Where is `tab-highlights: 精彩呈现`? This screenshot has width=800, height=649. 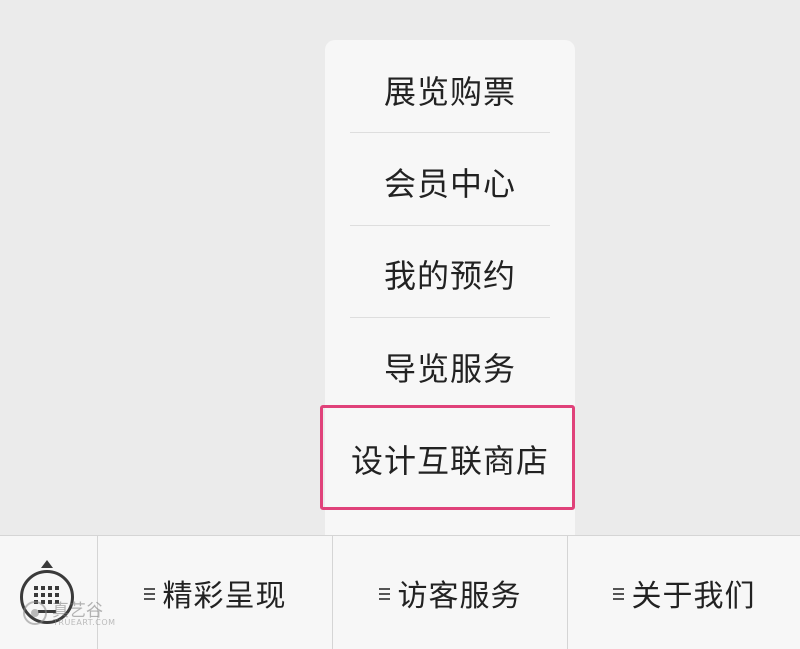
tab-highlights: 精彩呈现 is located at coordinates (215, 592).